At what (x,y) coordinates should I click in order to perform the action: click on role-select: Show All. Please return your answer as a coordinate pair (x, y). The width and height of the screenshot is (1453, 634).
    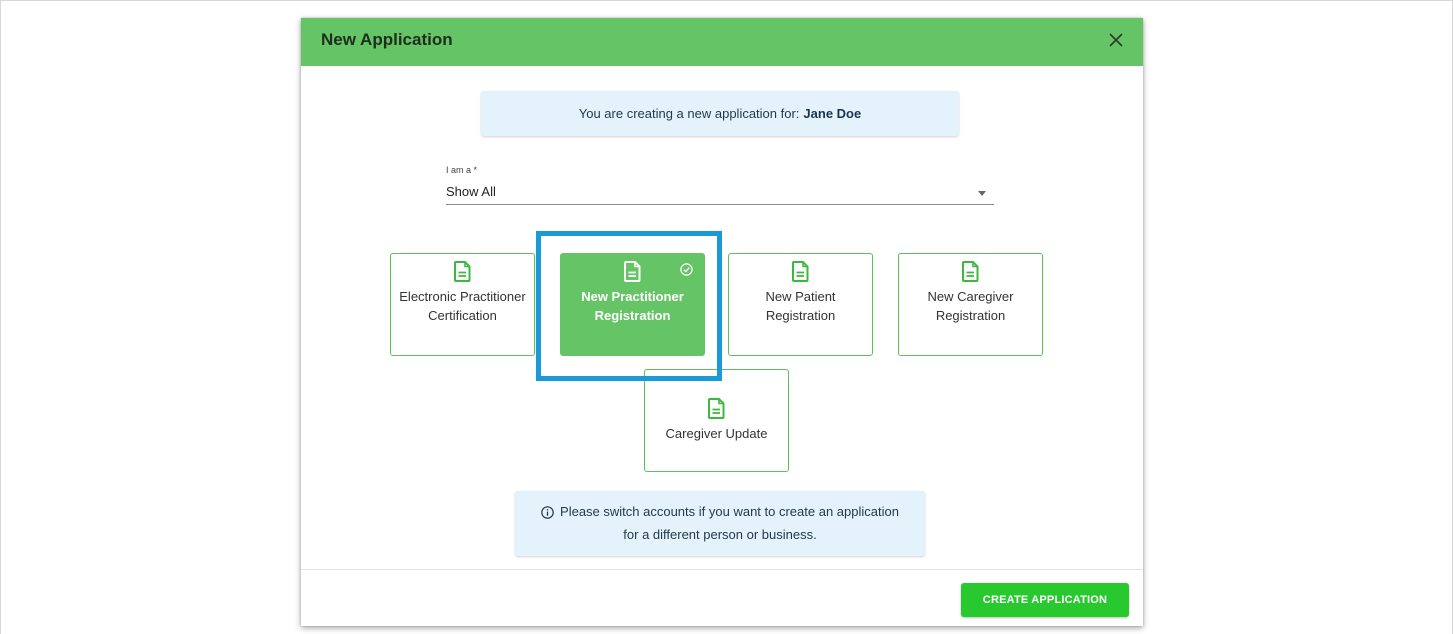
    Looking at the image, I should click on (720, 193).